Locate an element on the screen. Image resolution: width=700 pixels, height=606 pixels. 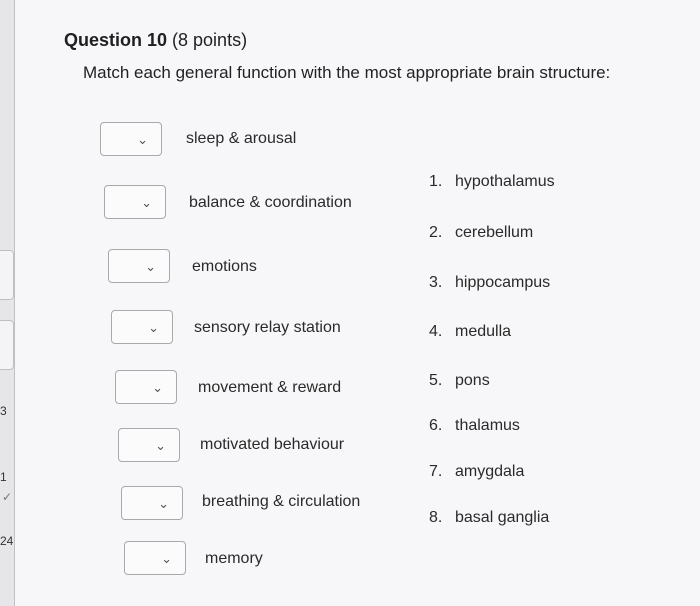
question-points: (8 points) is located at coordinates (207, 40).